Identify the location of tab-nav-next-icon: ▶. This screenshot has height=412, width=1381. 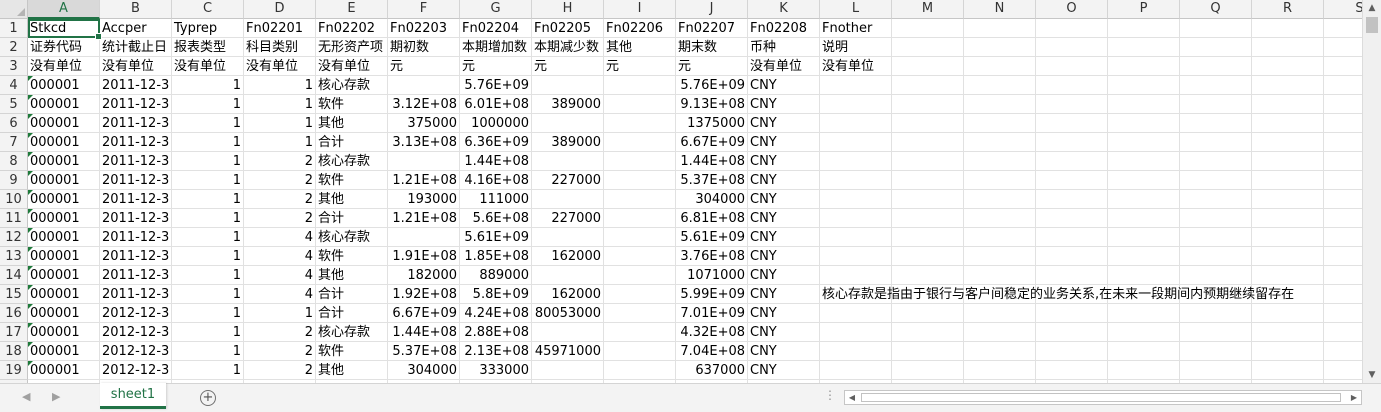
(56, 396).